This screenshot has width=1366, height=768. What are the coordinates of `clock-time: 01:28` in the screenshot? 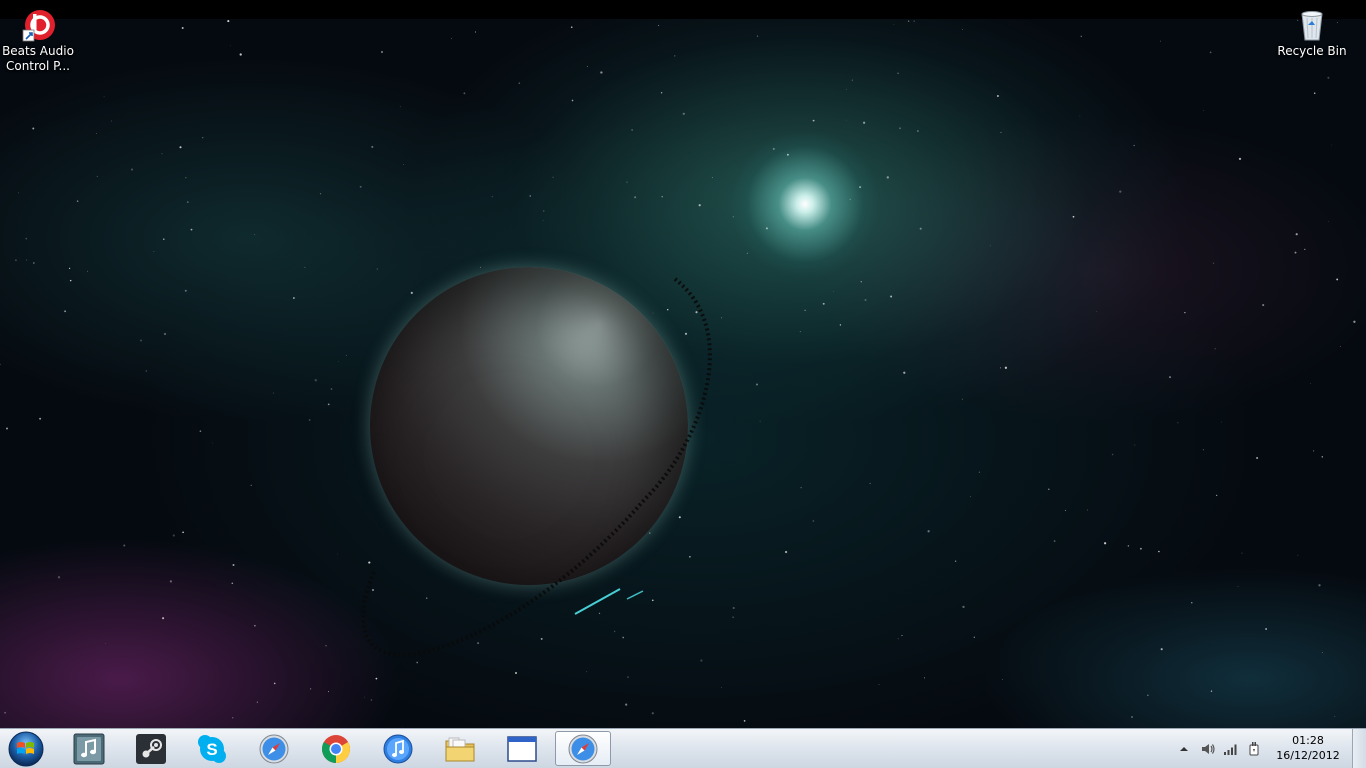 It's located at (1308, 740).